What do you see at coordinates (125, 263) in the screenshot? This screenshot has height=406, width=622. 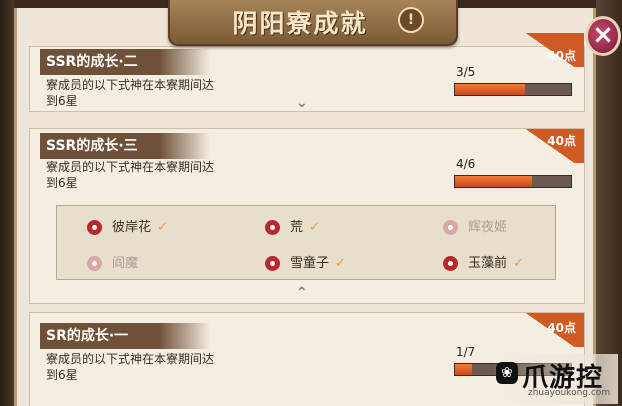 I see `shikigami-name: 阎魔` at bounding box center [125, 263].